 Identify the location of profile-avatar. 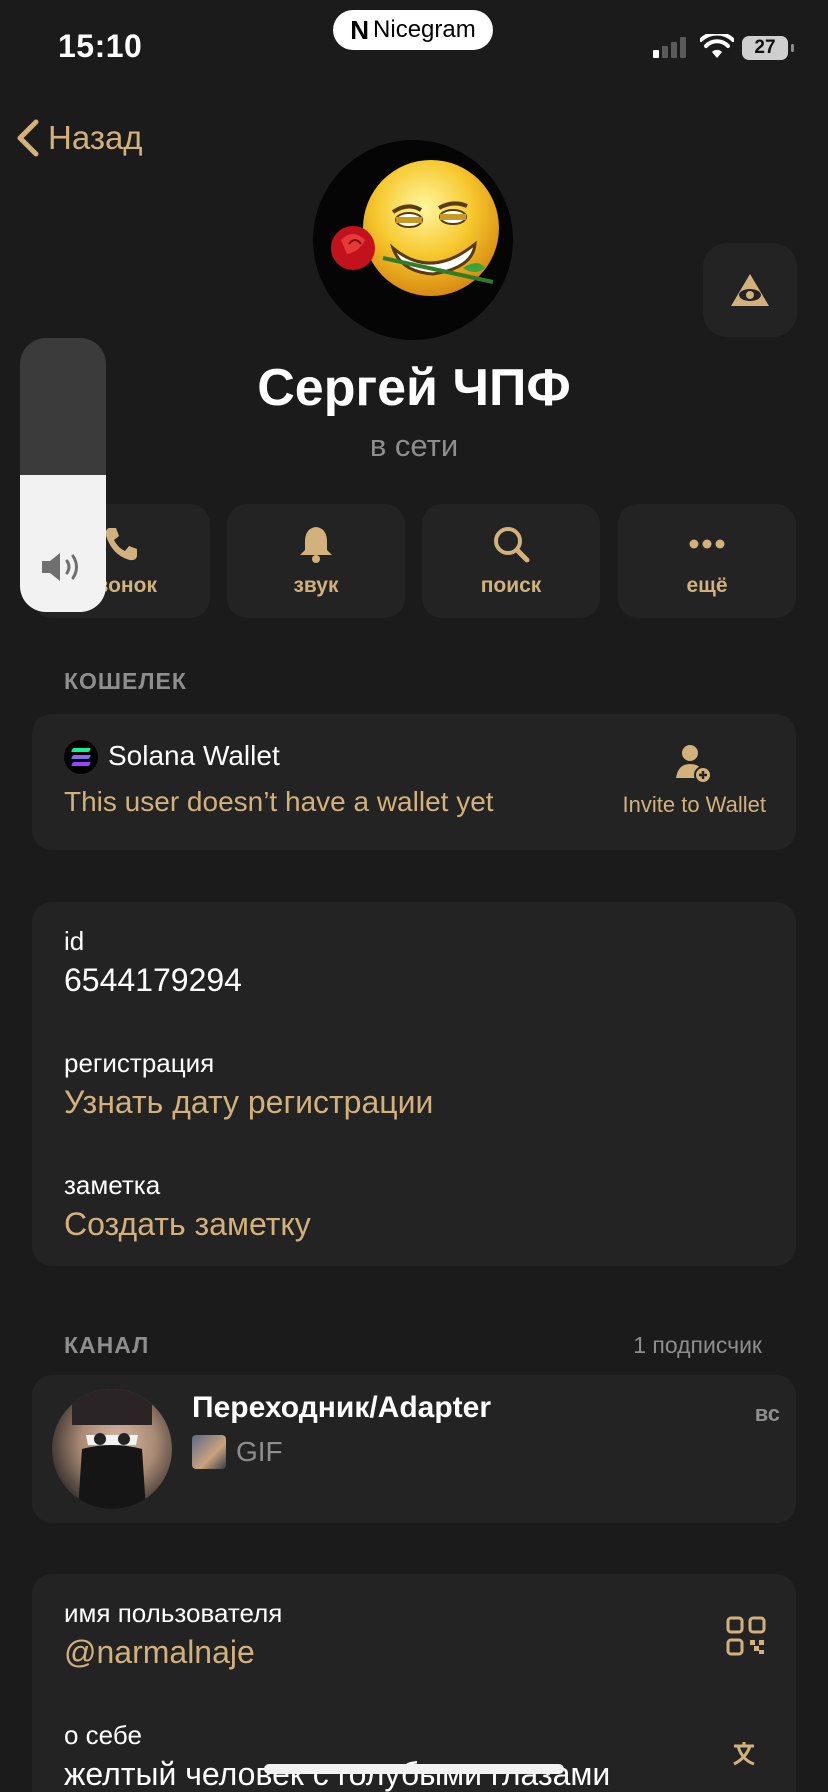
(413, 240).